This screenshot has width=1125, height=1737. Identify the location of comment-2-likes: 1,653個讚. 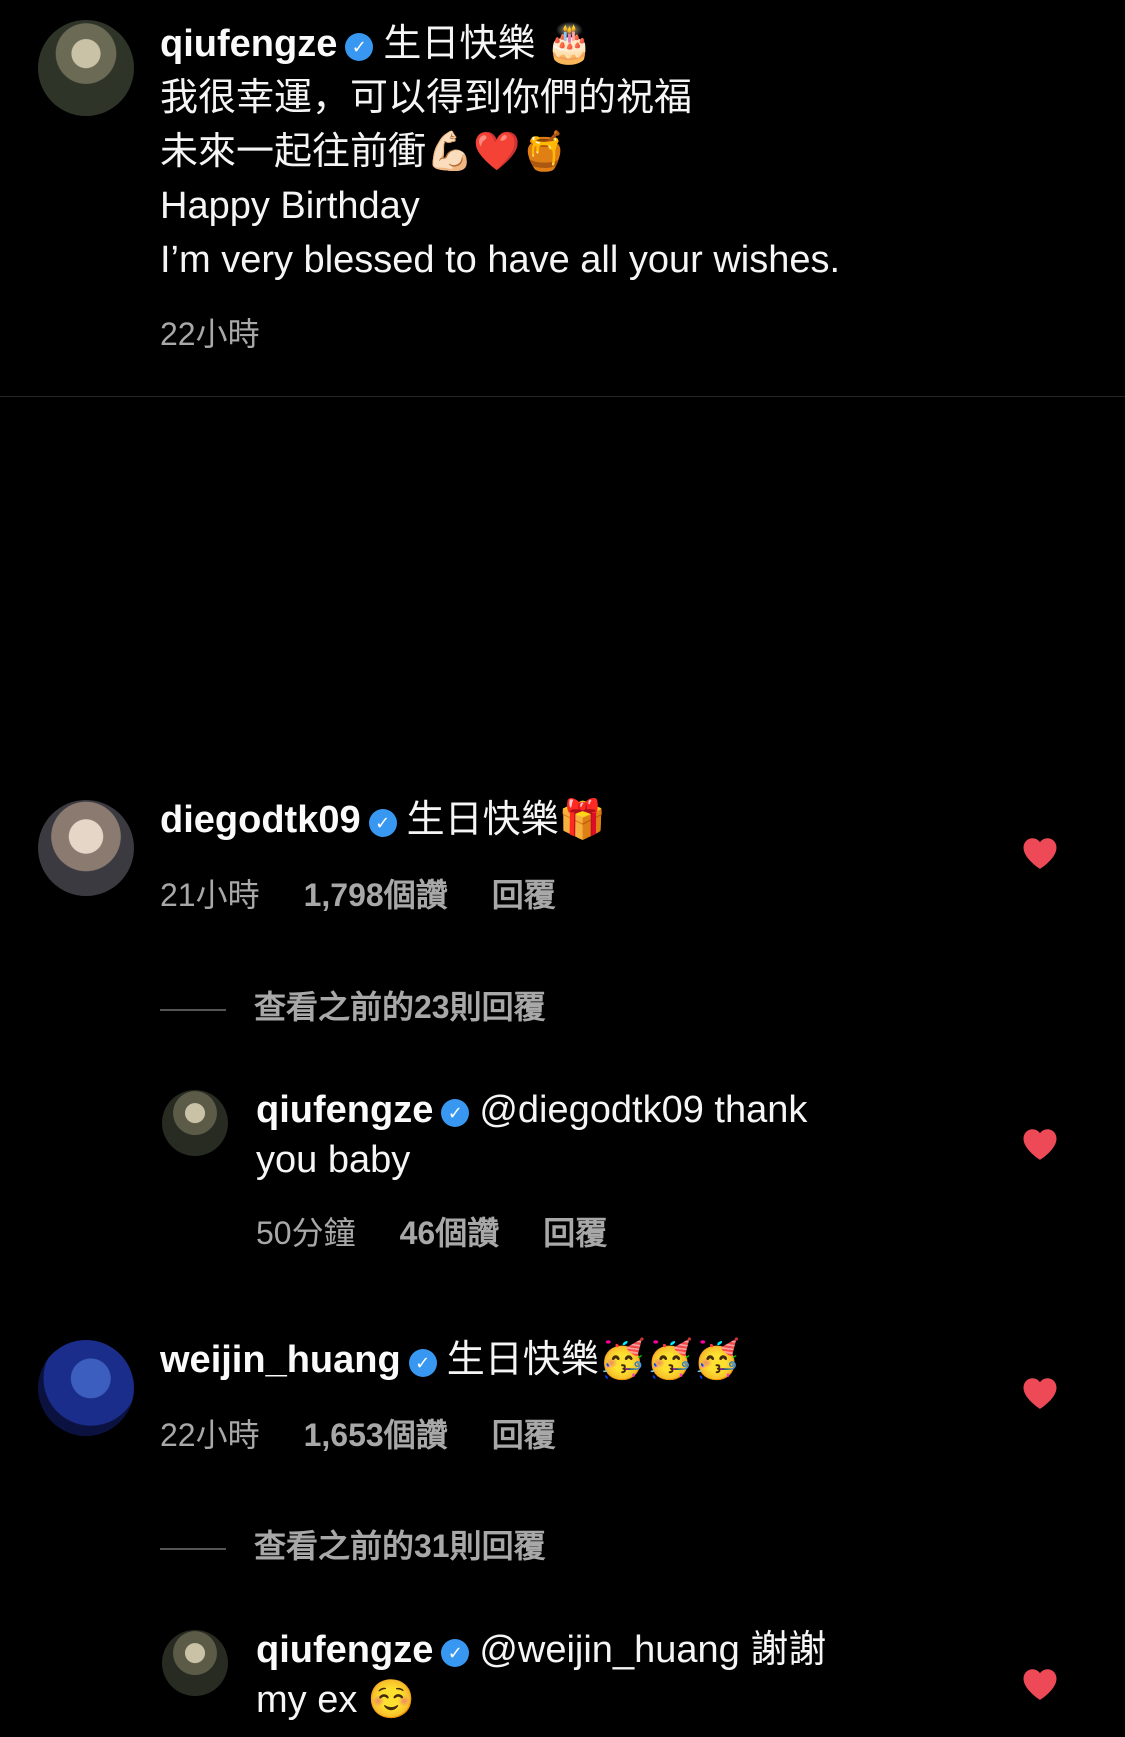
(376, 1435).